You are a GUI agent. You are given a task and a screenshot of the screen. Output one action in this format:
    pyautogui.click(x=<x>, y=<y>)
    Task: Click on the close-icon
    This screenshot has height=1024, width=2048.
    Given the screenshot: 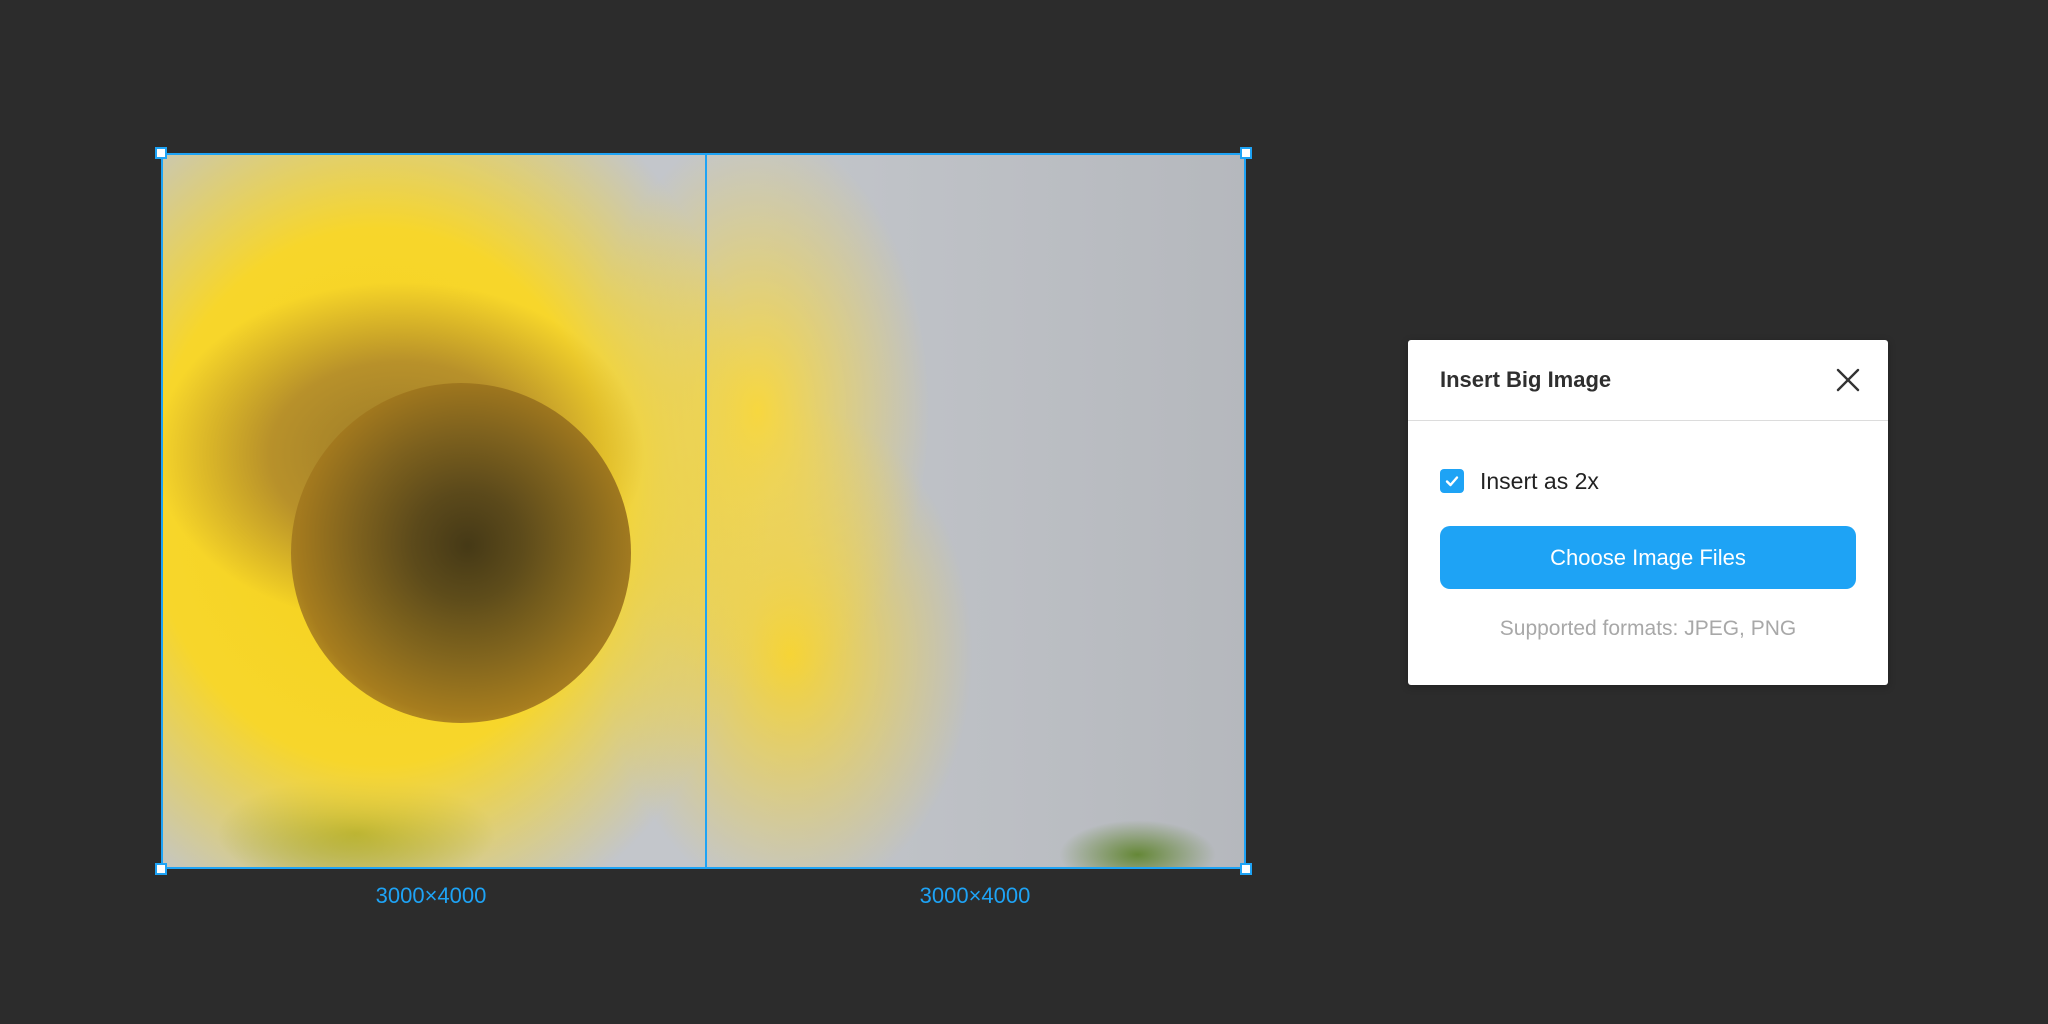 What is the action you would take?
    pyautogui.click(x=1848, y=380)
    